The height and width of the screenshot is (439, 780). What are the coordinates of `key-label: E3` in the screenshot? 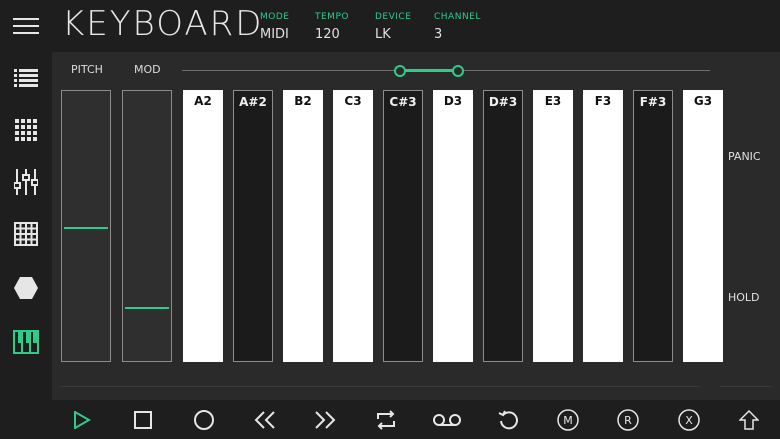 It's located at (553, 101).